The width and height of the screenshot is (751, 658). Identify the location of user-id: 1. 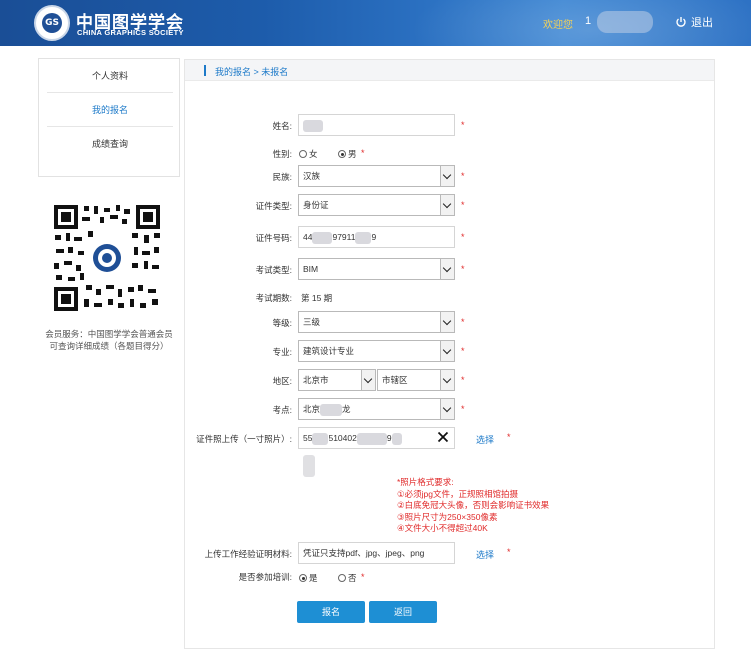
(588, 21).